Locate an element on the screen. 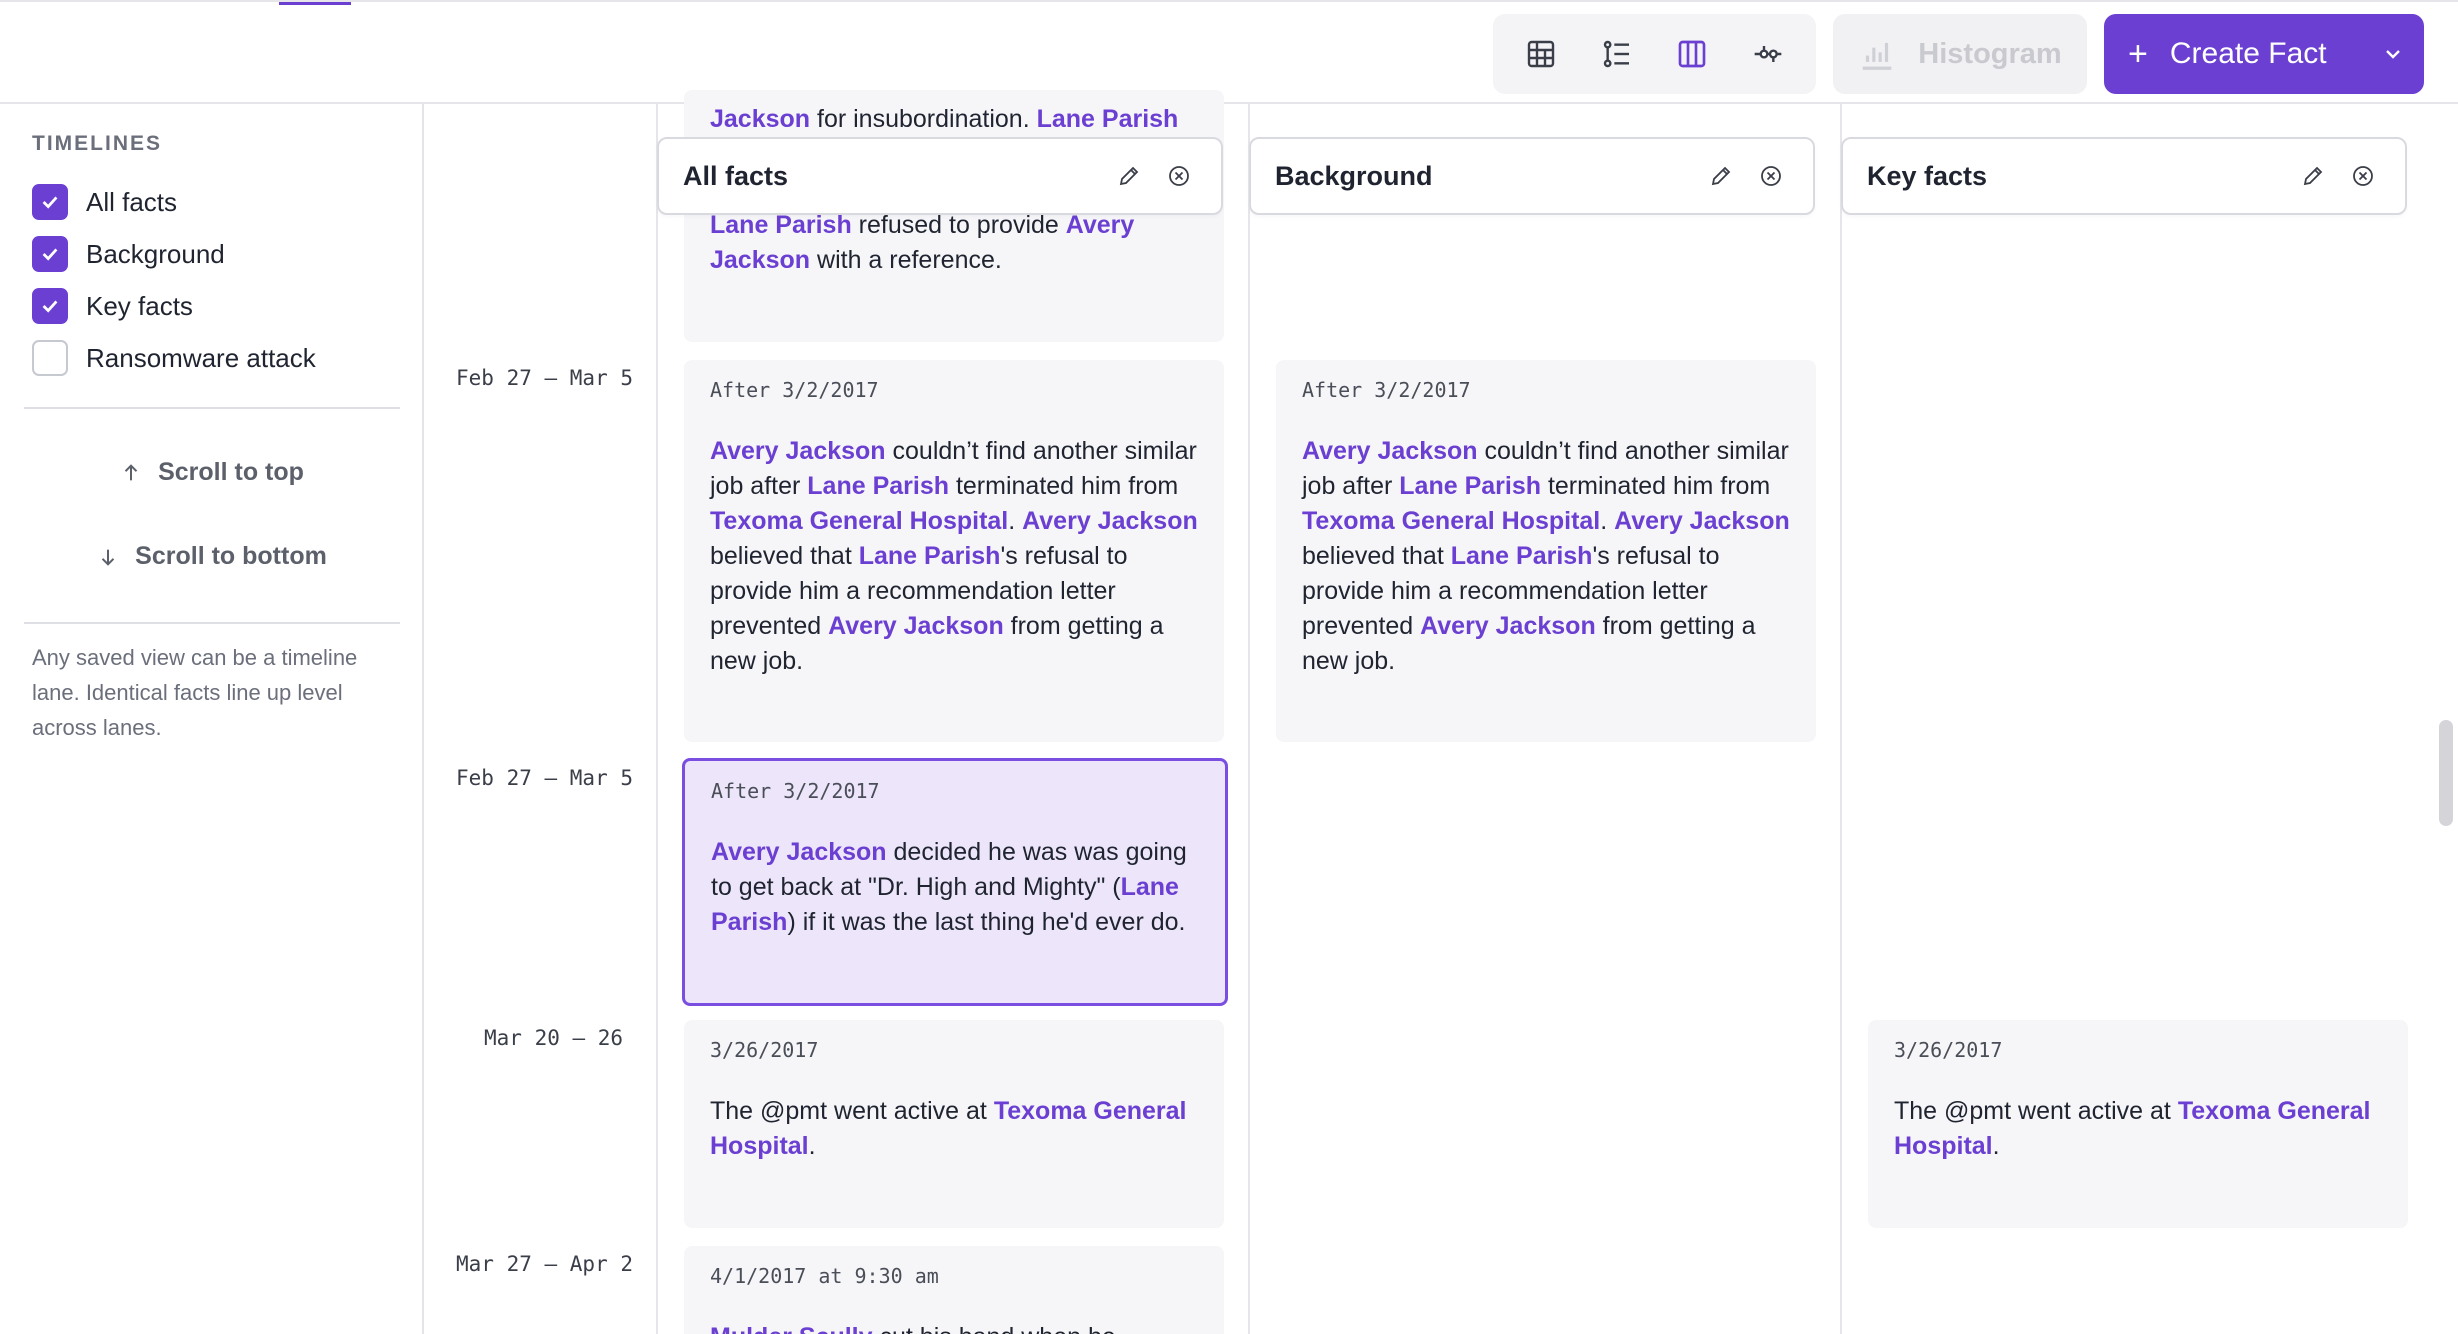  timeline-toggle-all-facts: All facts is located at coordinates (104, 202).